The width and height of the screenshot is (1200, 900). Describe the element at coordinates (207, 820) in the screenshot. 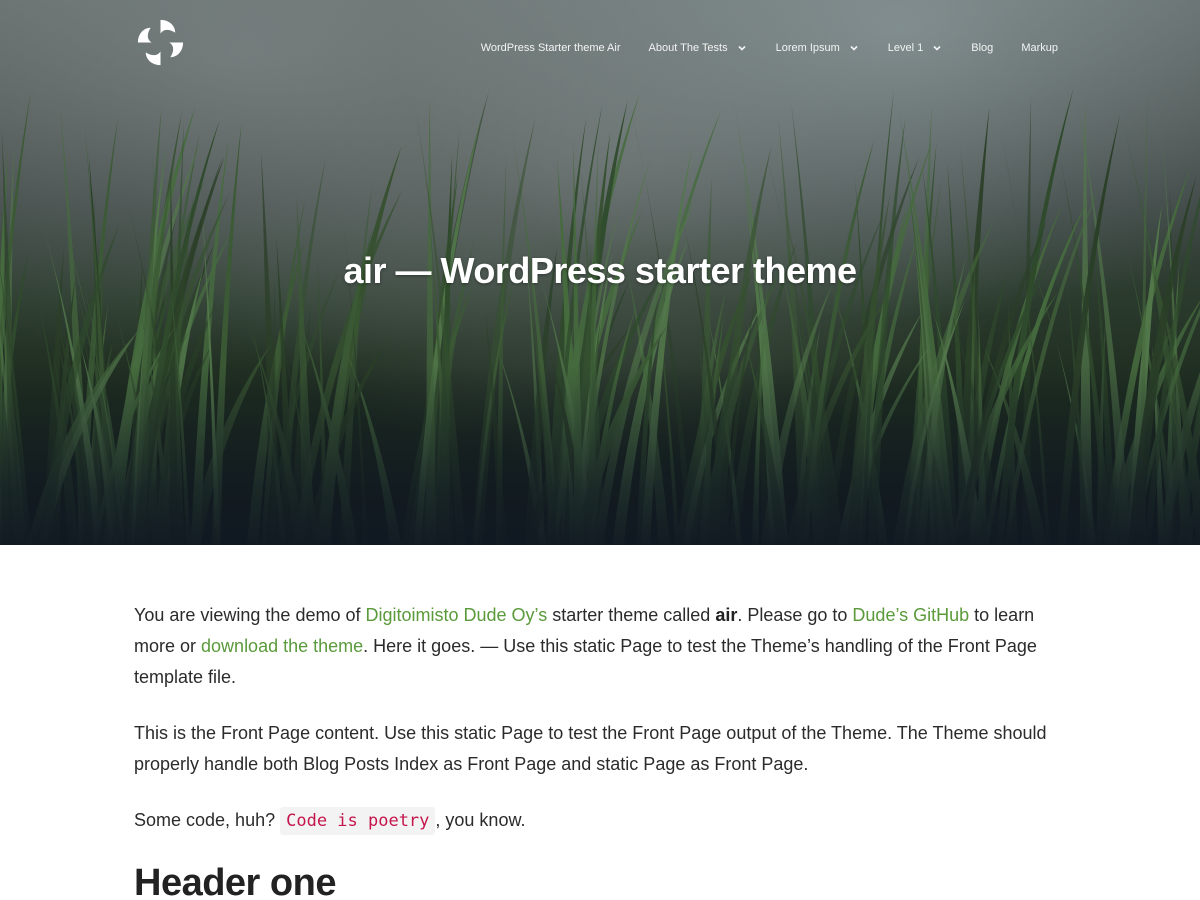

I see `code-intro-text: Some code, huh?` at that location.